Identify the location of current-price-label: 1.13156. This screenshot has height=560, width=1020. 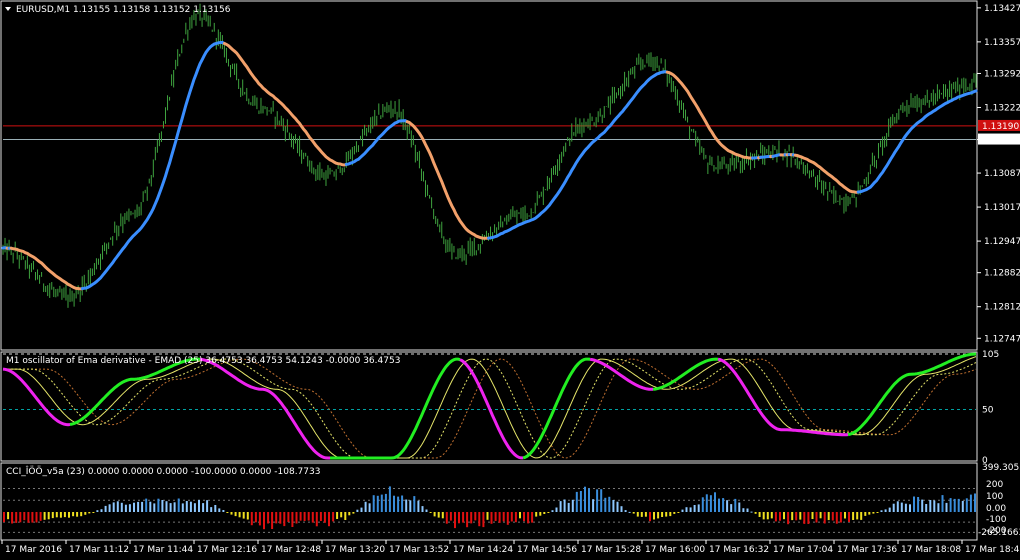
(999, 139).